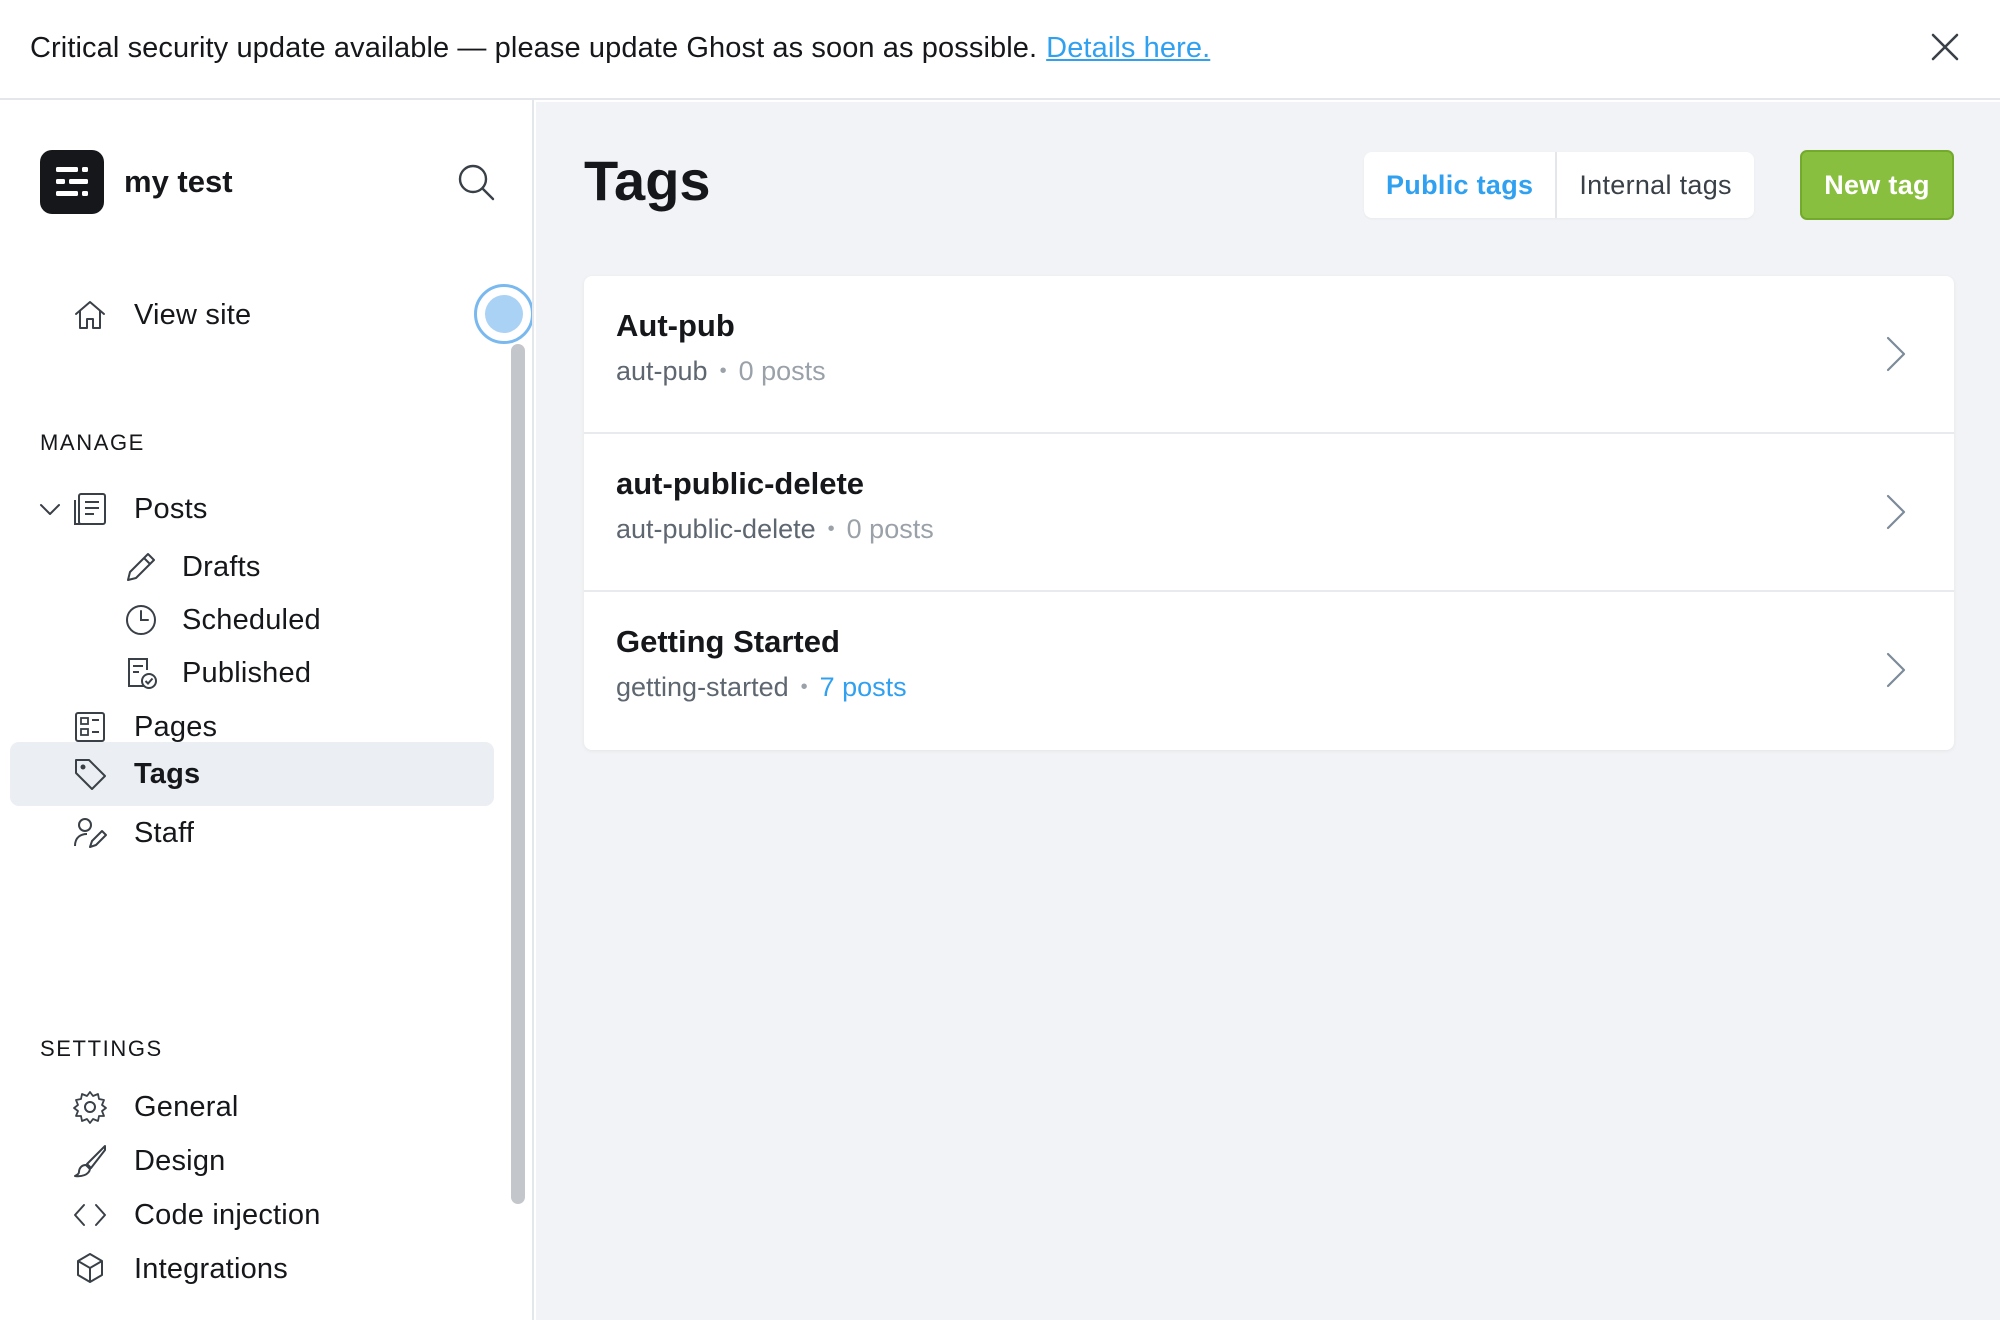 The width and height of the screenshot is (2000, 1320). What do you see at coordinates (211, 1268) in the screenshot?
I see `sidebar-item-label: Integrations` at bounding box center [211, 1268].